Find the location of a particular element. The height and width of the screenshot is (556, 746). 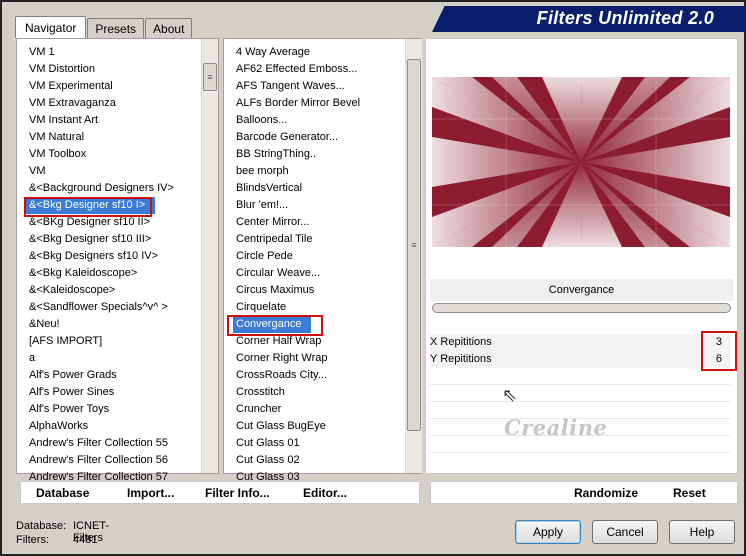

category-list-item: [AFS IMPORT] is located at coordinates (59, 341).